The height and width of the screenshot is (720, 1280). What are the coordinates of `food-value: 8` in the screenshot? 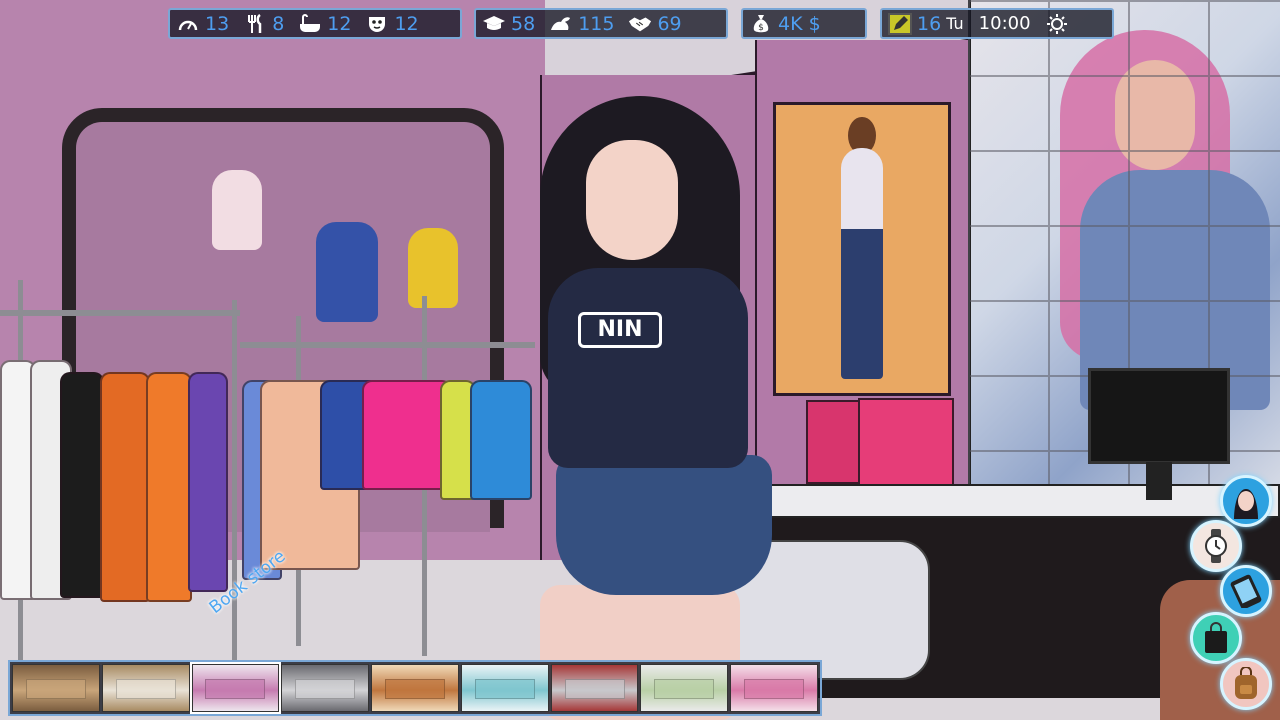 It's located at (278, 23).